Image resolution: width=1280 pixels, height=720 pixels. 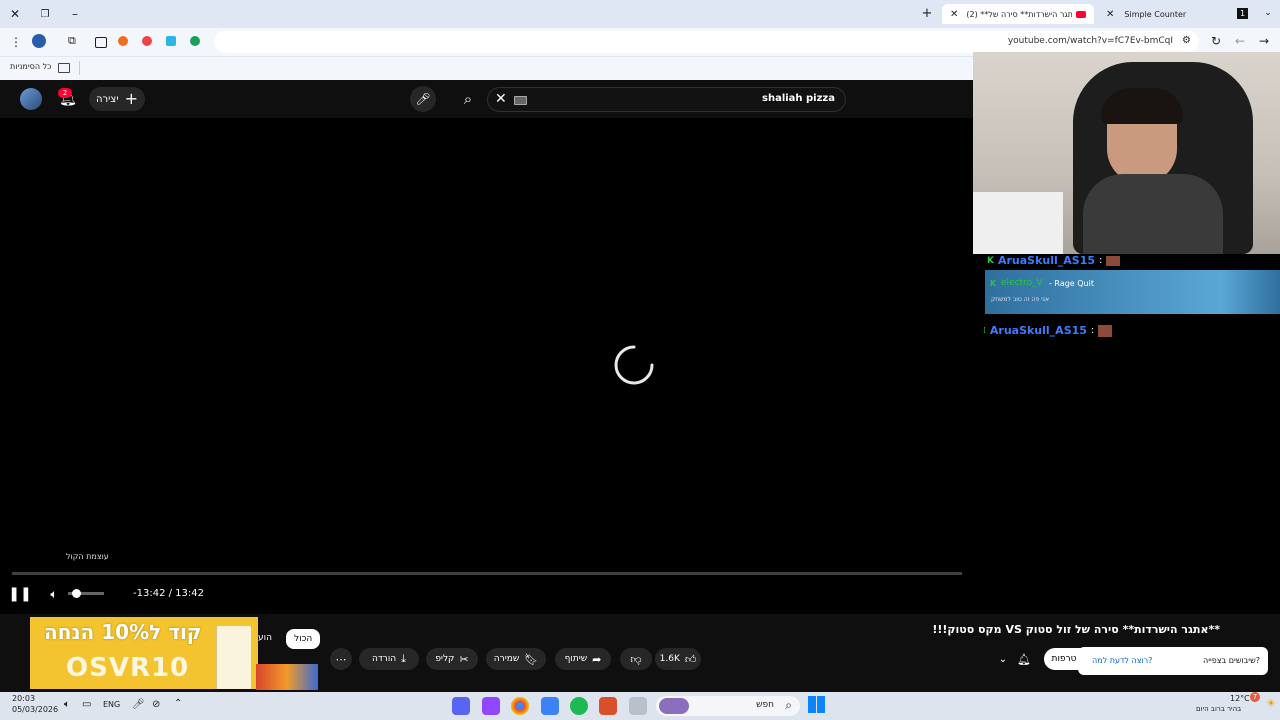 I want to click on extension-blue-icon, so click(x=171, y=41).